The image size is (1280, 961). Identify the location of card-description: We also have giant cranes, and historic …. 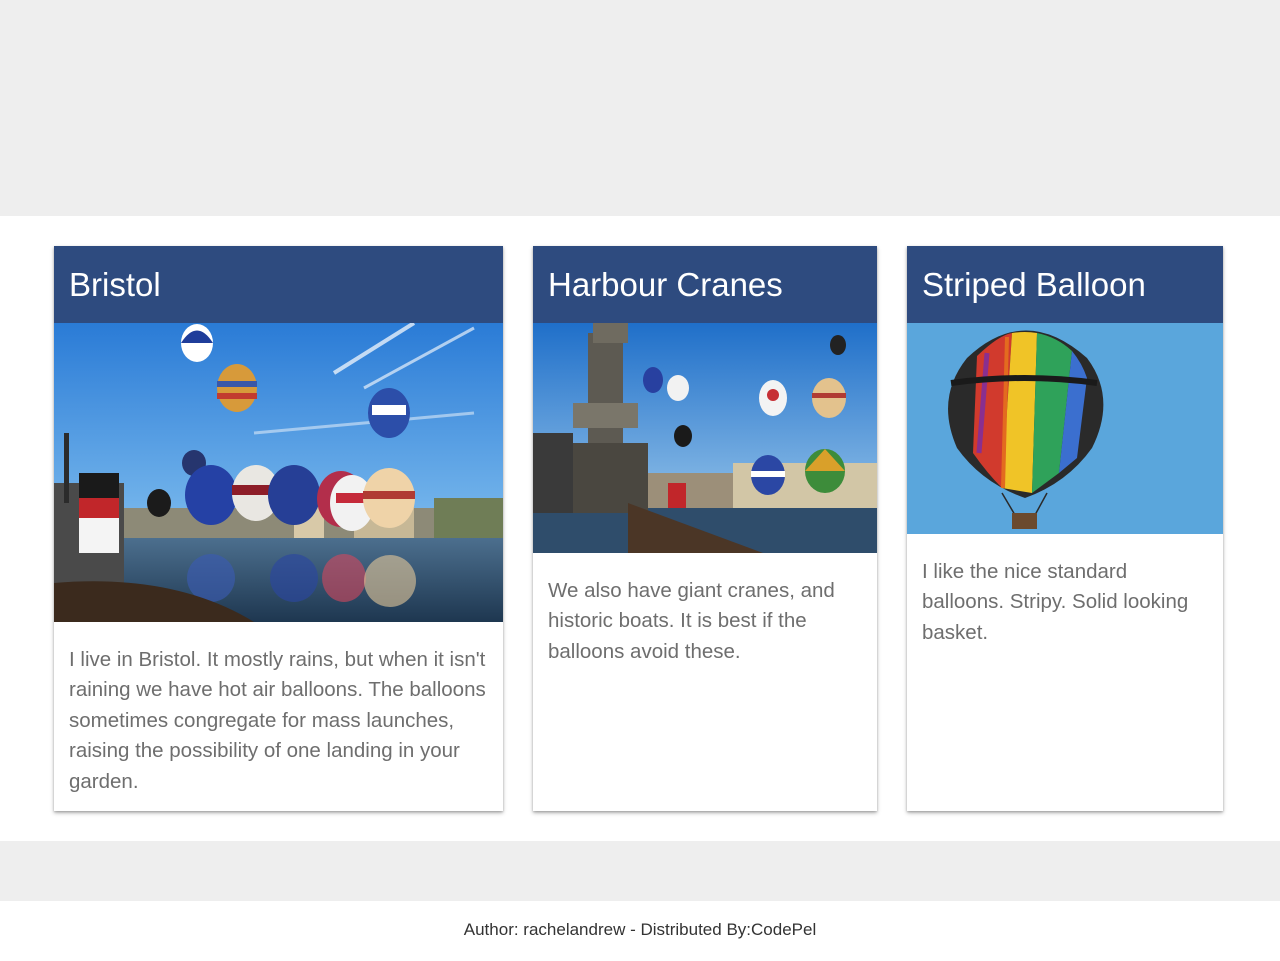
(691, 621).